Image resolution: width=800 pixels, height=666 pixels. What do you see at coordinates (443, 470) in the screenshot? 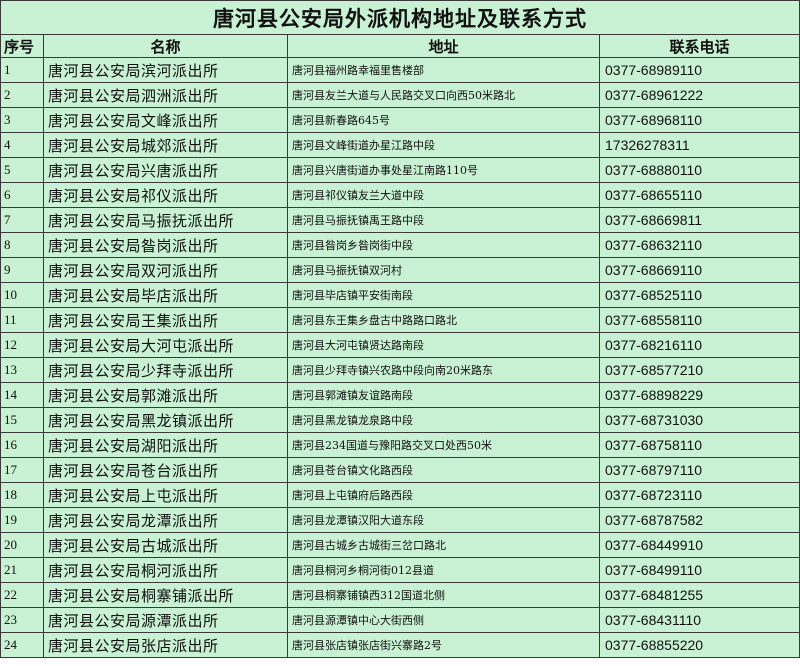
I see `cell-address: 唐河县苍台镇文化路西段` at bounding box center [443, 470].